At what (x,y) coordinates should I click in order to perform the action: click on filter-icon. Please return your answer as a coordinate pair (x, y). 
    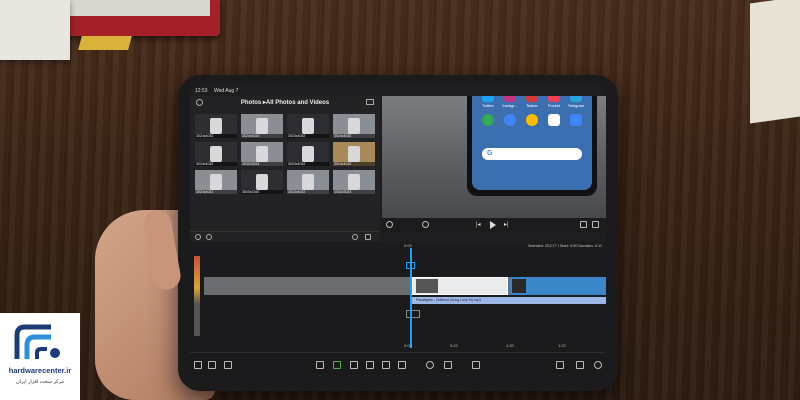
    Looking at the image, I should click on (209, 237).